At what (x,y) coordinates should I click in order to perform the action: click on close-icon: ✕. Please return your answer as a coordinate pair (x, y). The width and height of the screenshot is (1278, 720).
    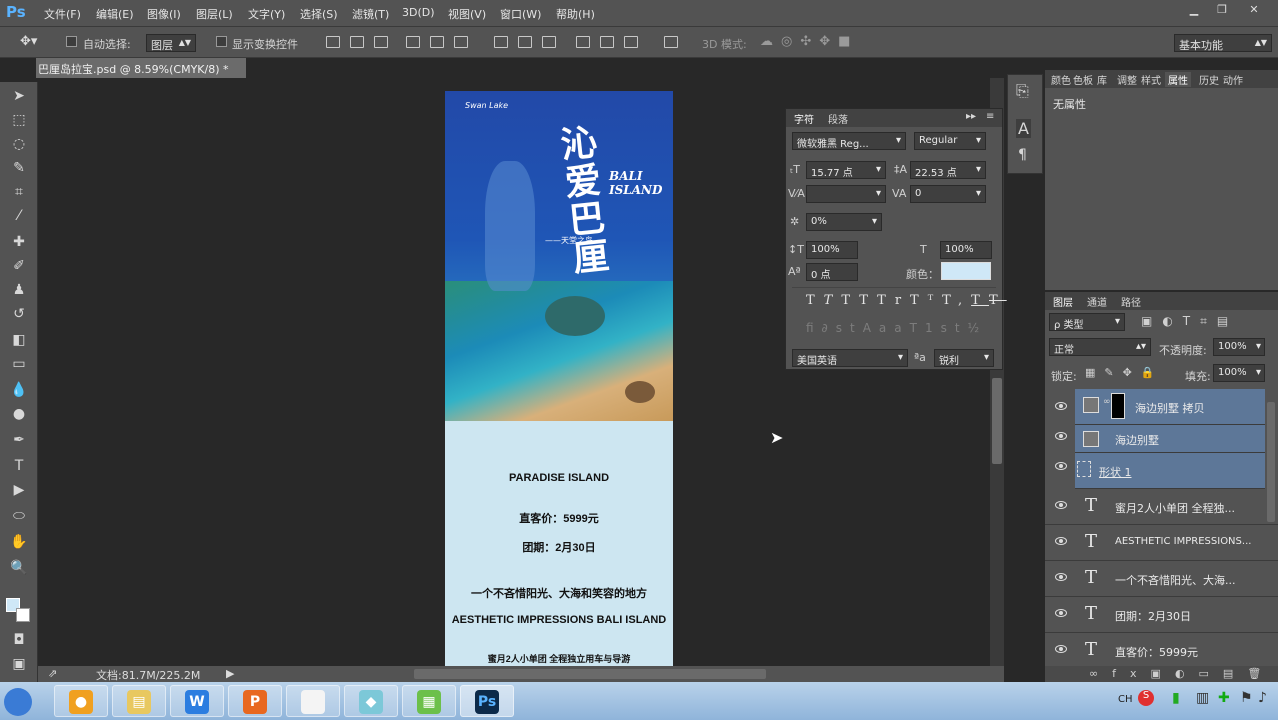
    Looking at the image, I should click on (1254, 11).